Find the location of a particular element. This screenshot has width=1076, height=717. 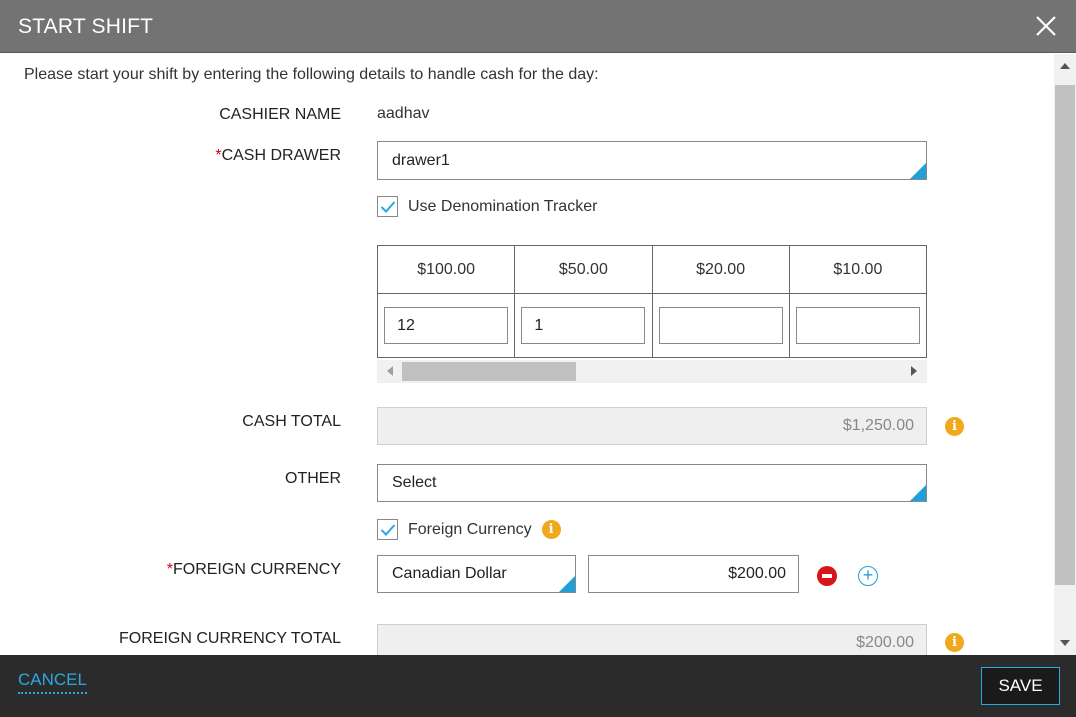

foreign-currency-info-icon: i is located at coordinates (551, 529).